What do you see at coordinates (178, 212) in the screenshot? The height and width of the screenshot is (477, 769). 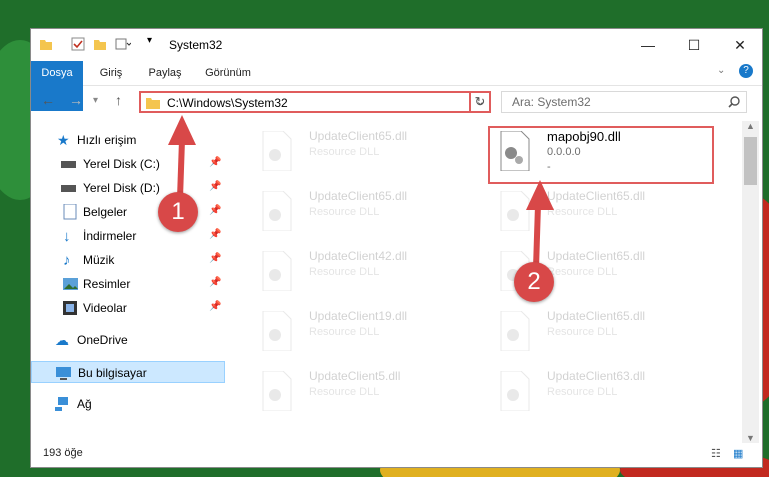 I see `step-marker-1: 1` at bounding box center [178, 212].